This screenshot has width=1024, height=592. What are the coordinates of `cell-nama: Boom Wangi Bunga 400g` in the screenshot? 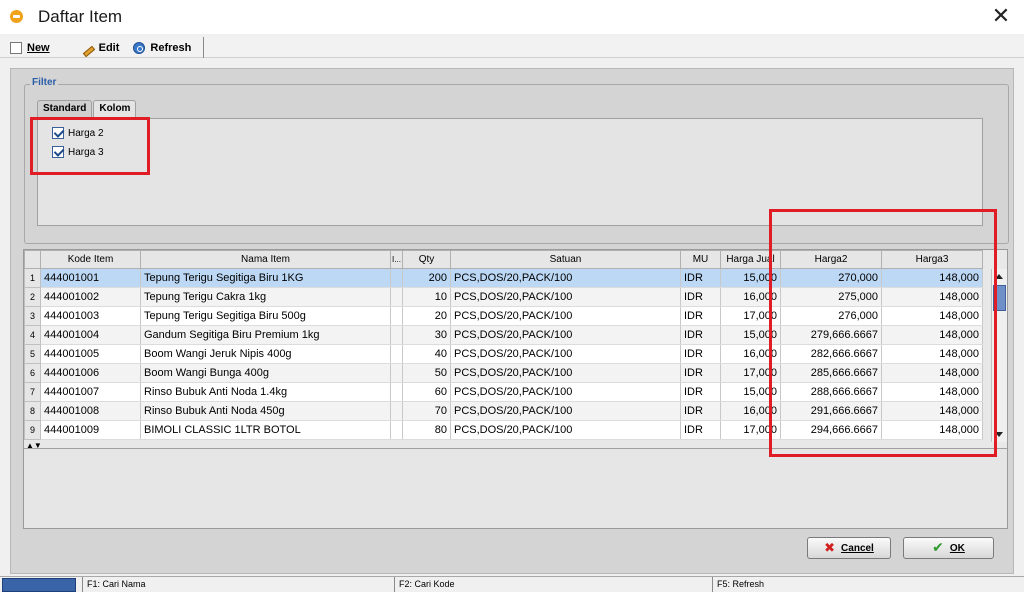 It's located at (265, 373).